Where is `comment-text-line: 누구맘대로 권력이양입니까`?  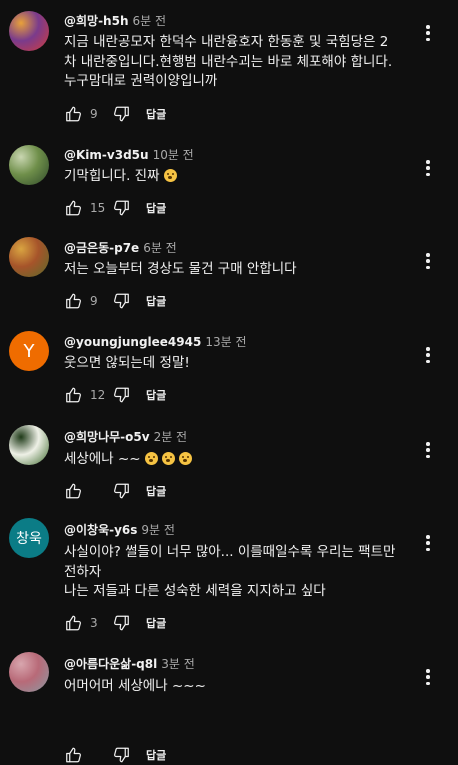 comment-text-line: 누구맘대로 권력이양입니까 is located at coordinates (141, 81).